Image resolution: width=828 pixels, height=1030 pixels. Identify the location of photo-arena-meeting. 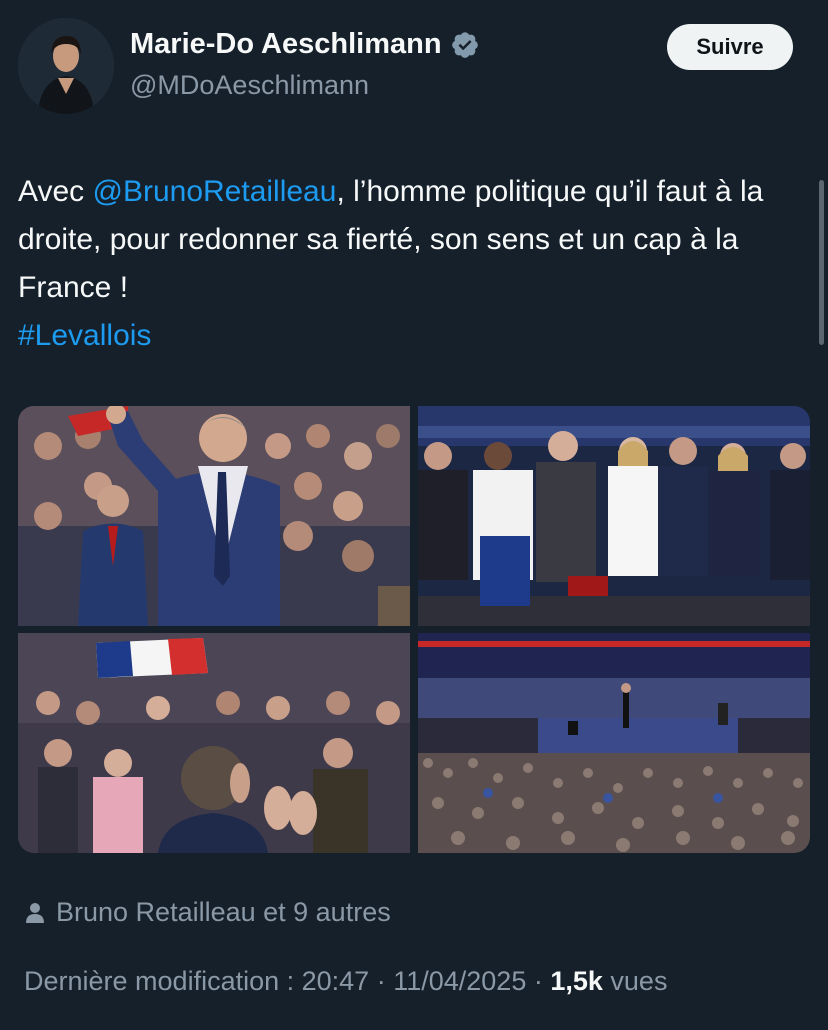
(614, 743).